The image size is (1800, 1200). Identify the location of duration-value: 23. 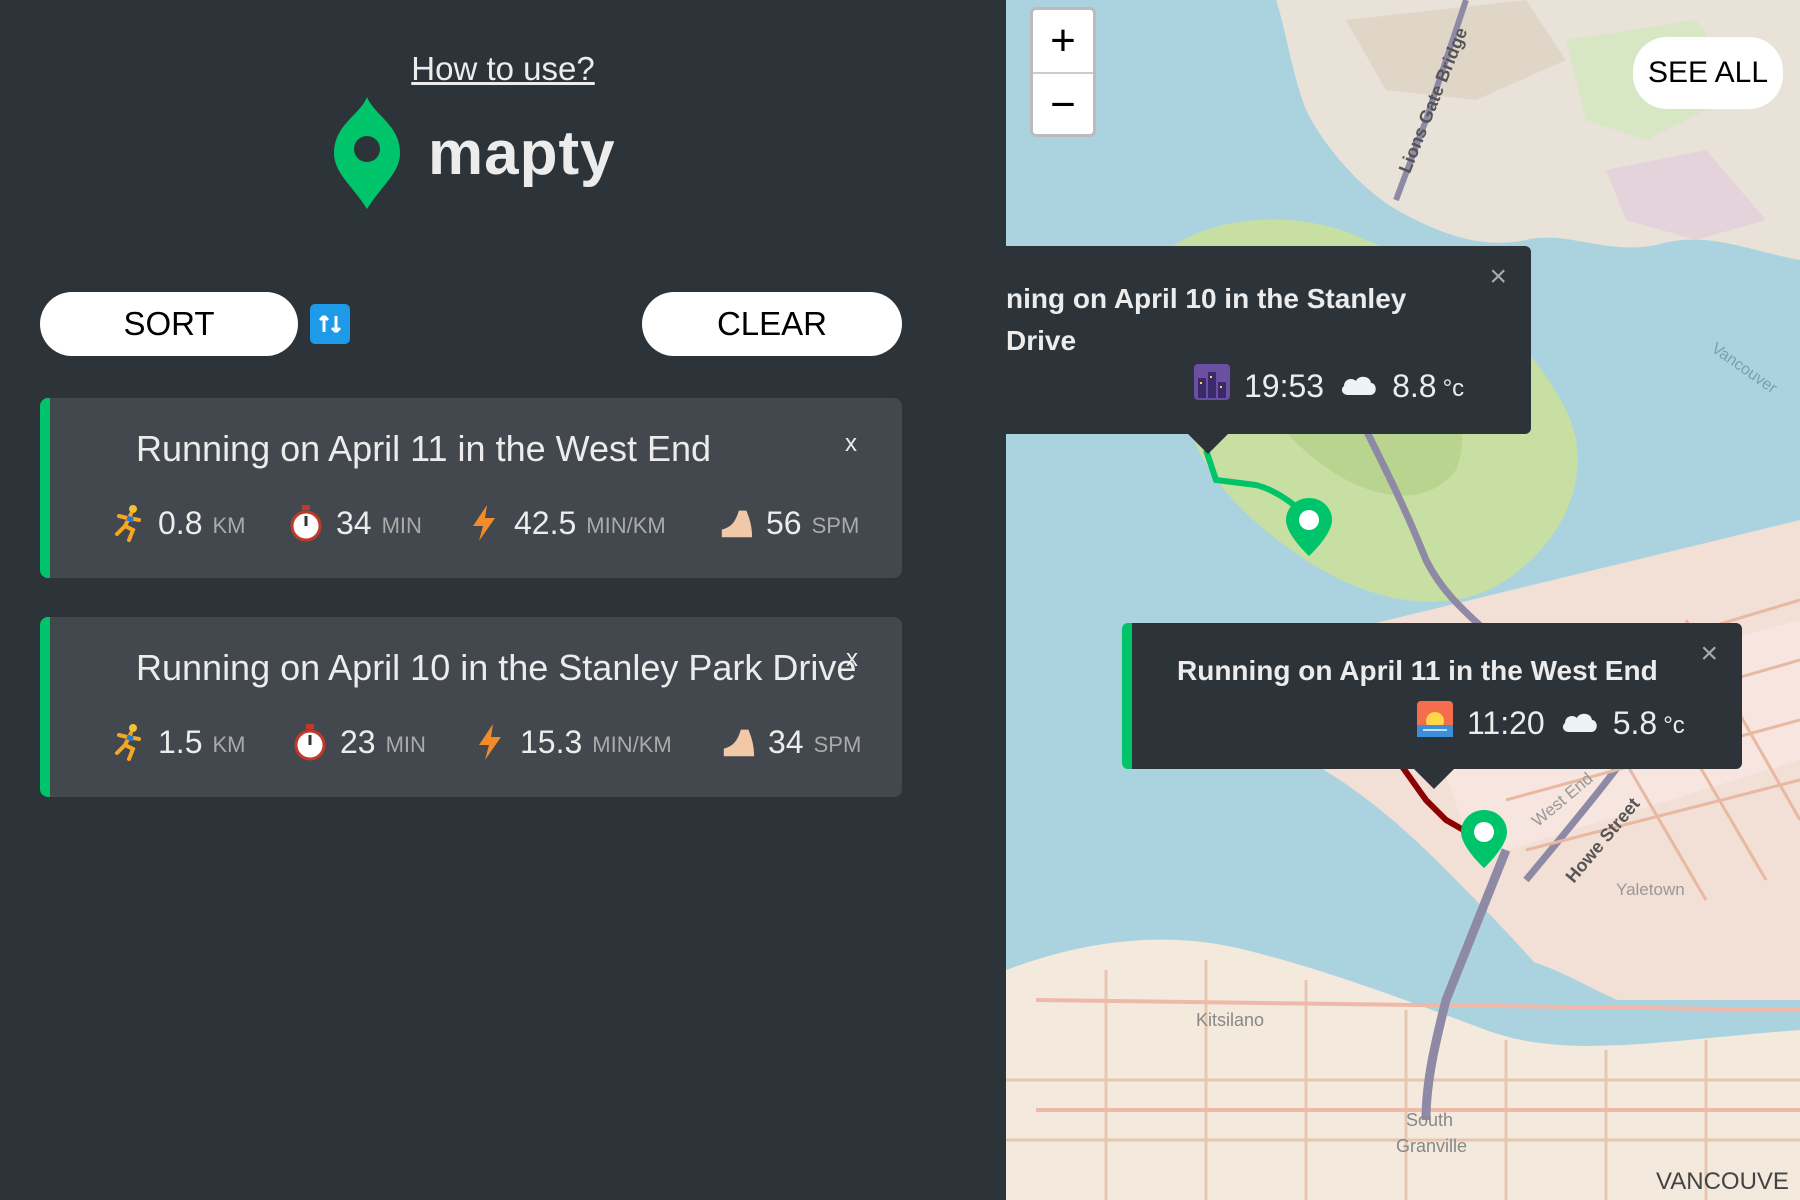
(358, 741).